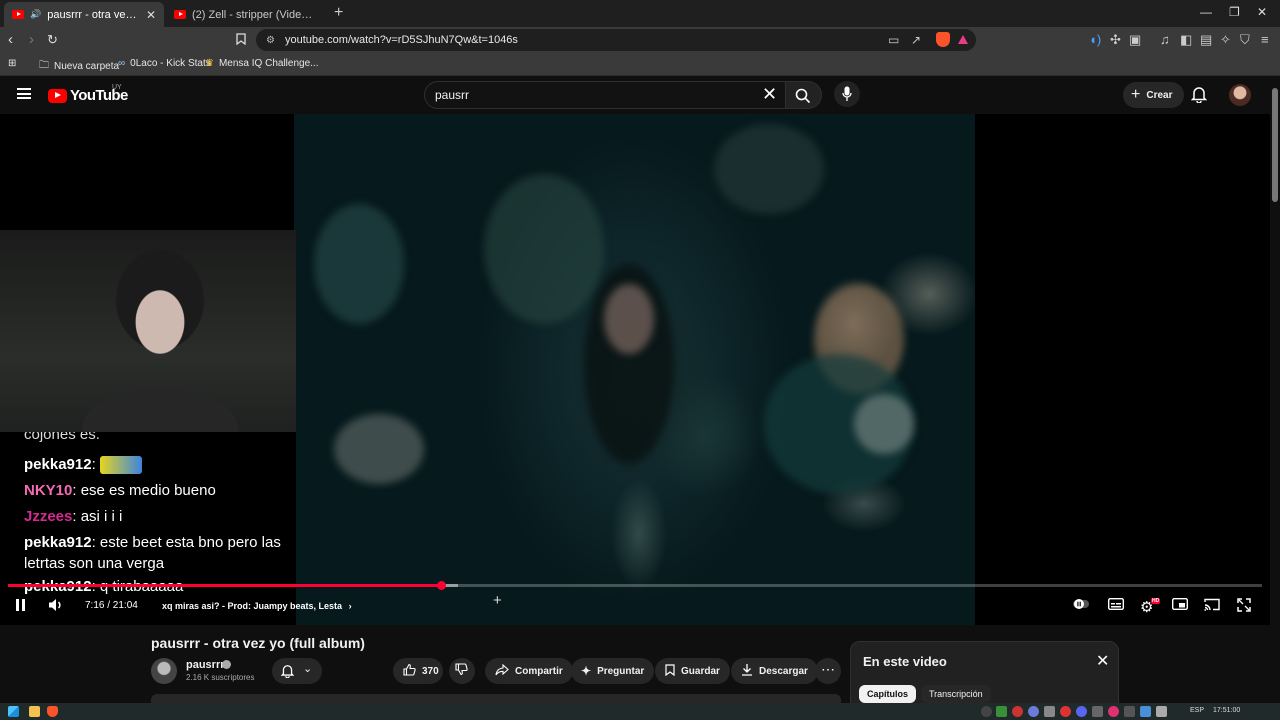 Image resolution: width=1280 pixels, height=720 pixels. Describe the element at coordinates (1262, 12) in the screenshot. I see `close-window-icon: ✕` at that location.